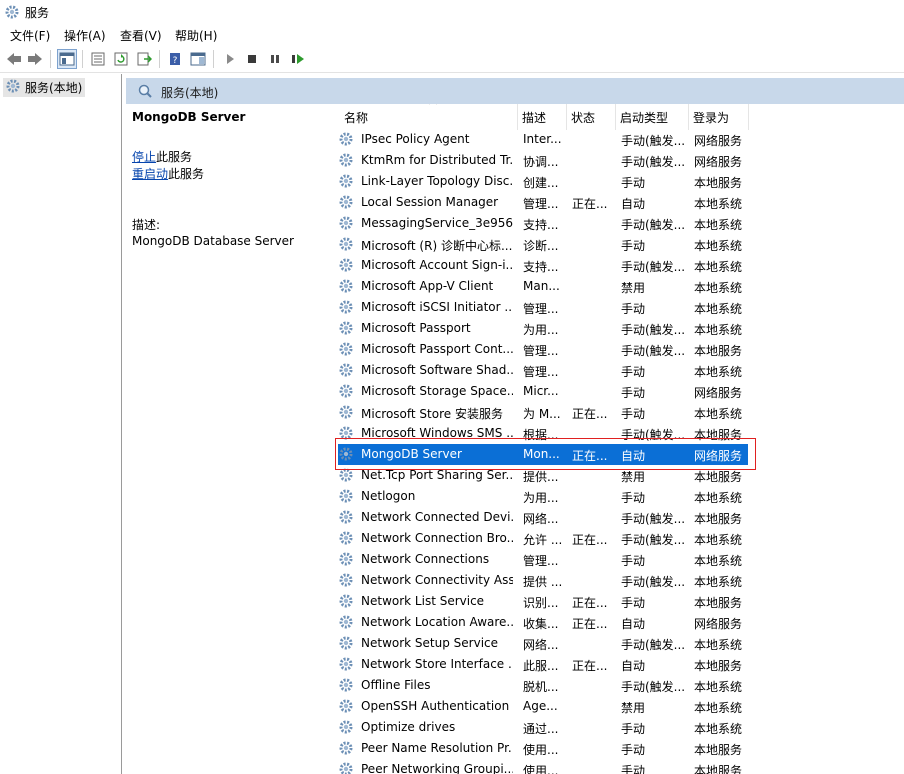  What do you see at coordinates (14, 59) in the screenshot?
I see `back-arrow-icon` at bounding box center [14, 59].